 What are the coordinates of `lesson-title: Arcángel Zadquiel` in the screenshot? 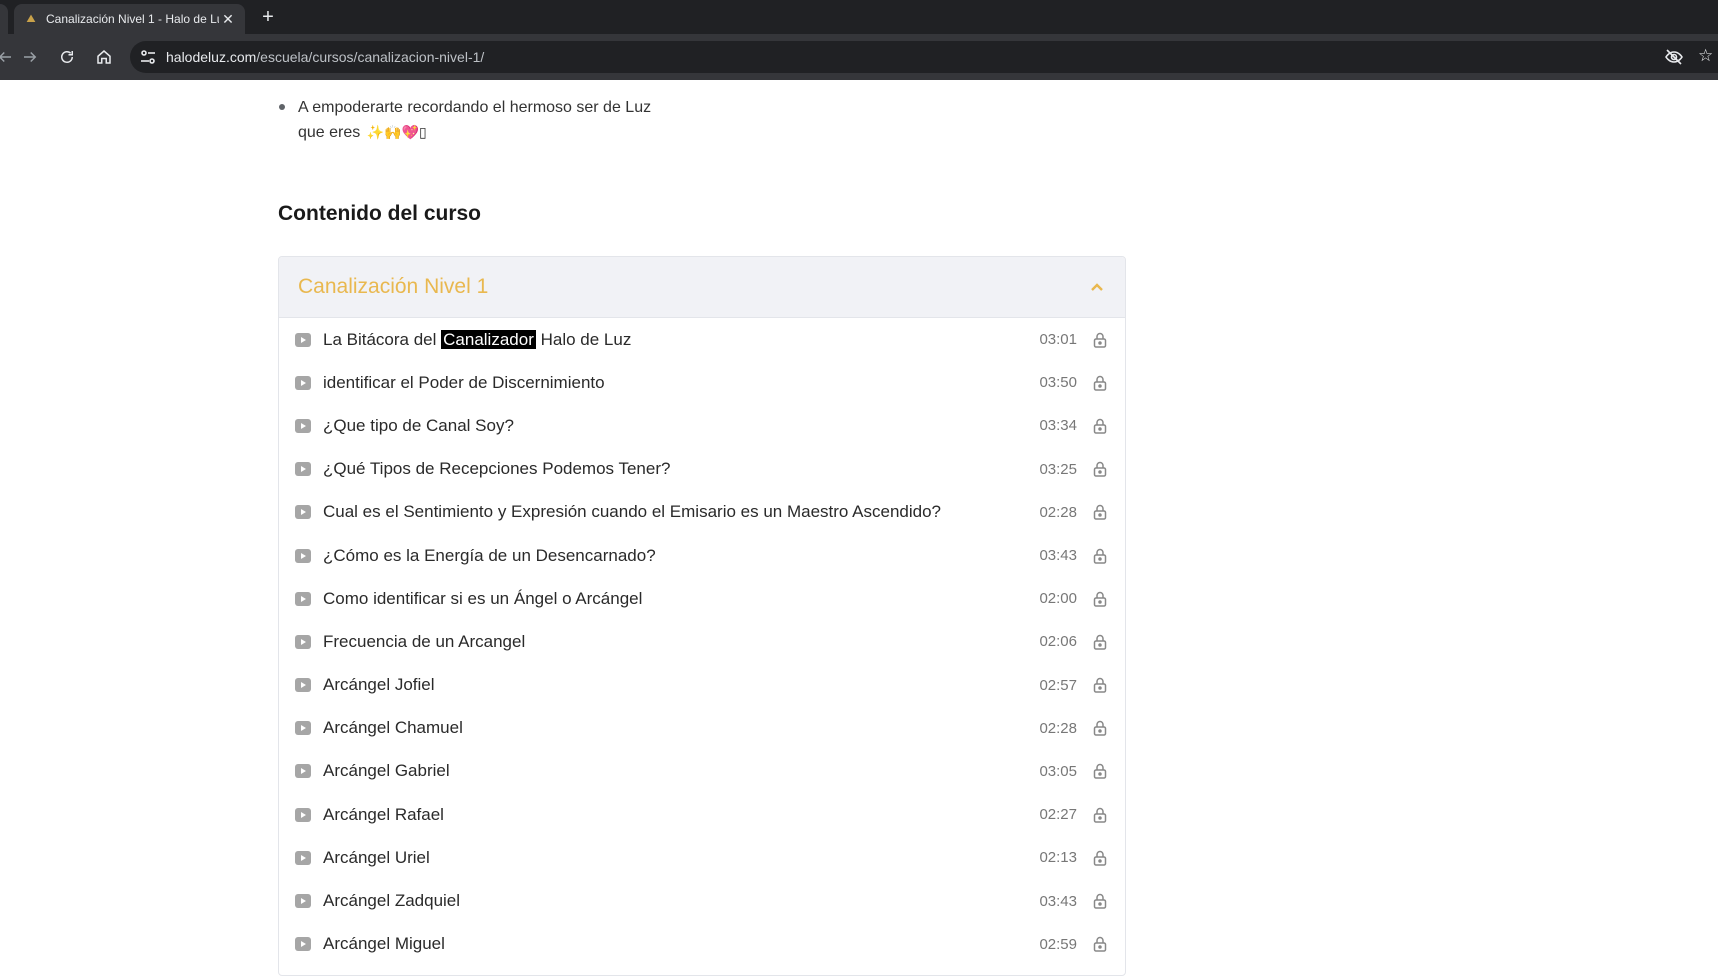 It's located at (670, 901).